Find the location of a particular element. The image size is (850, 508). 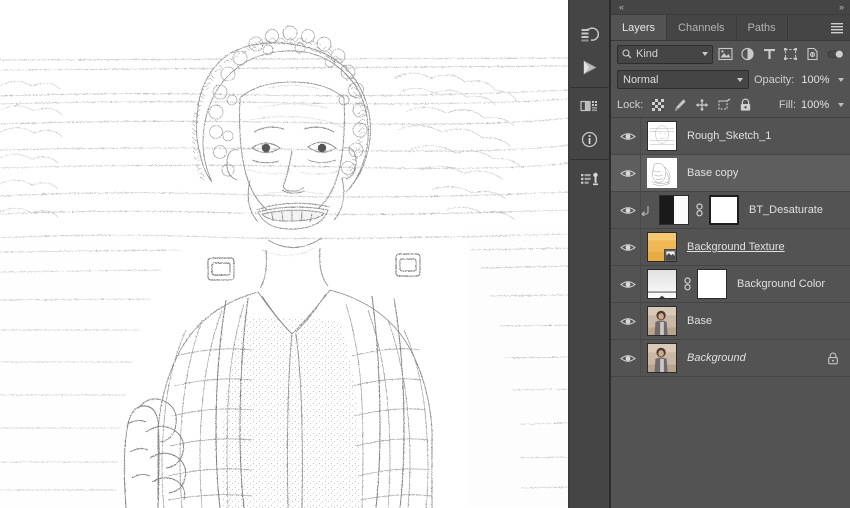

lock-transparent-pixels is located at coordinates (657, 104).